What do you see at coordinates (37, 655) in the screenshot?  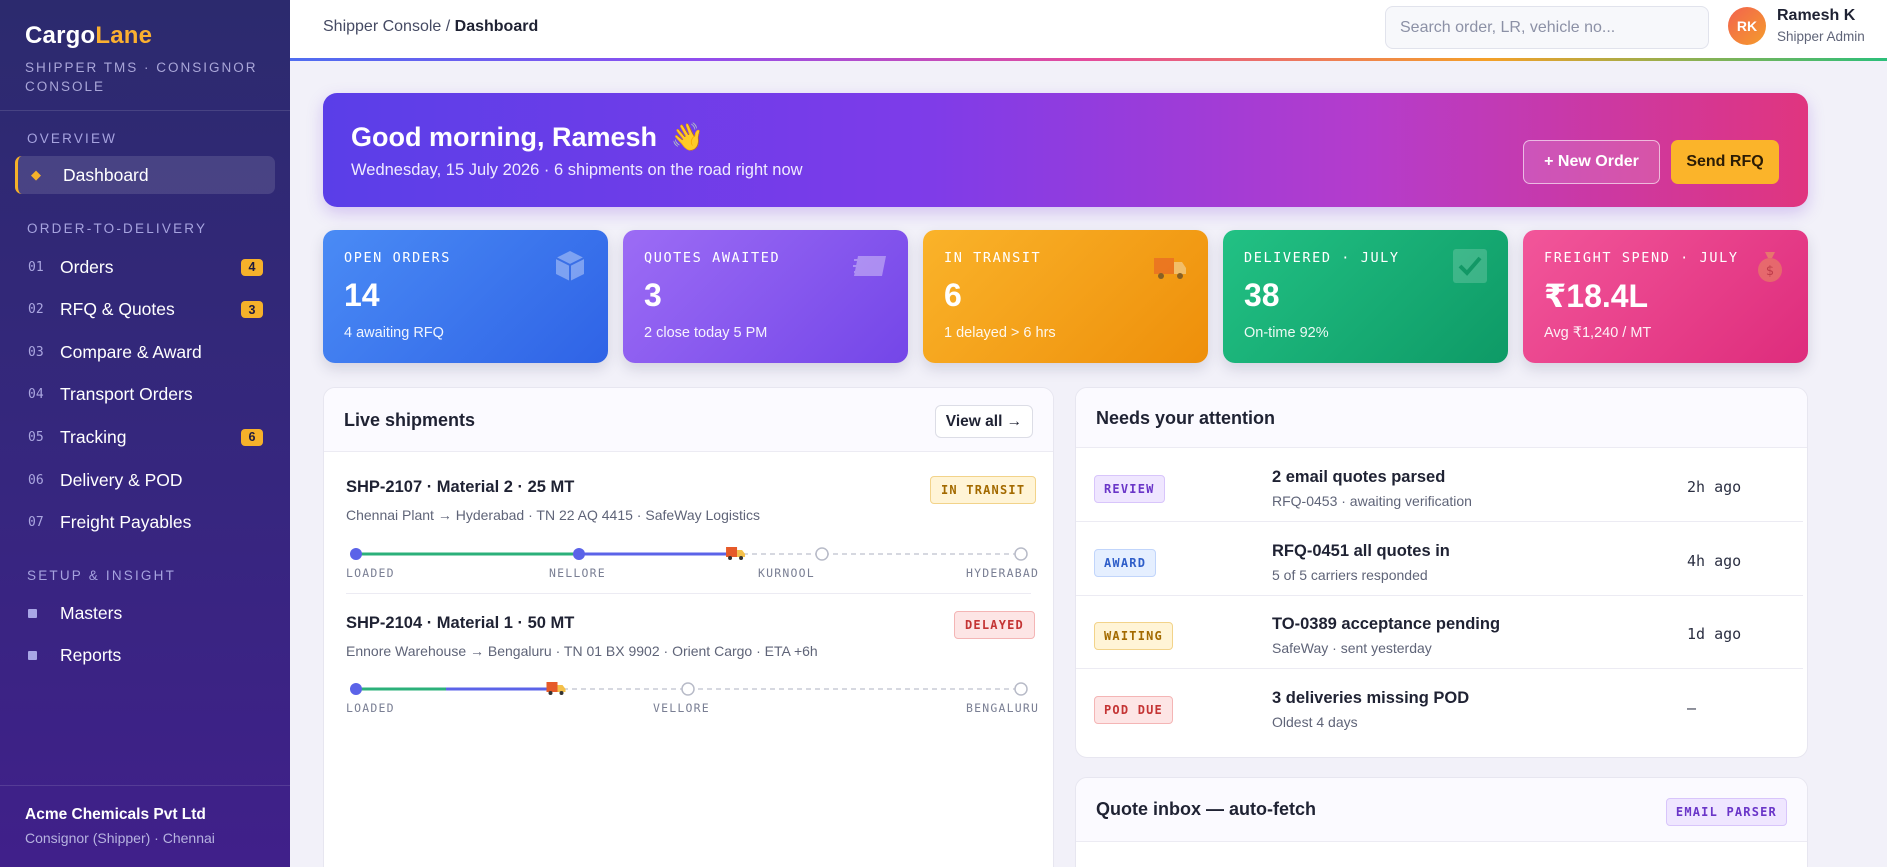 I see `reports-icon` at bounding box center [37, 655].